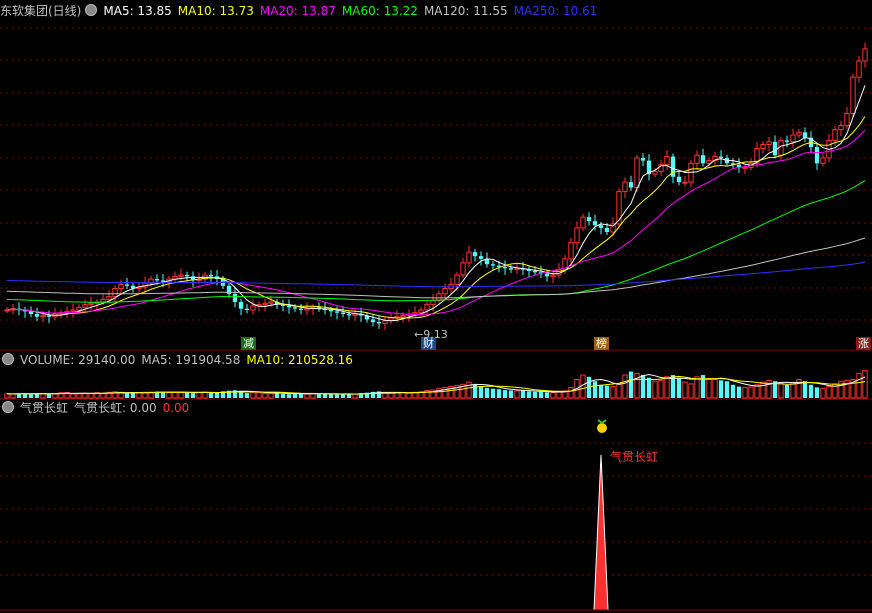 The width and height of the screenshot is (872, 613). I want to click on chart-title: 东软集团(日线), so click(41, 11).